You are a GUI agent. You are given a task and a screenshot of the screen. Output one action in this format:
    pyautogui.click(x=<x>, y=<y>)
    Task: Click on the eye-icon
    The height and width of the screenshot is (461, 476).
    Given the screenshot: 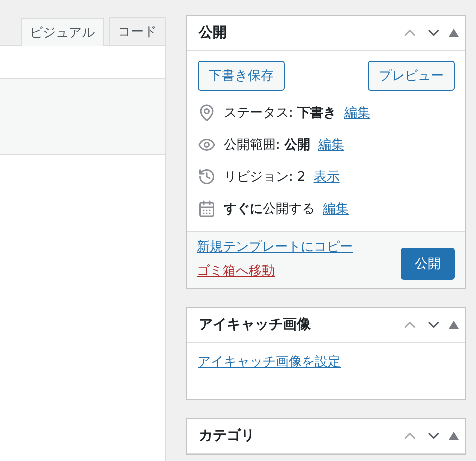 What is the action you would take?
    pyautogui.click(x=207, y=145)
    